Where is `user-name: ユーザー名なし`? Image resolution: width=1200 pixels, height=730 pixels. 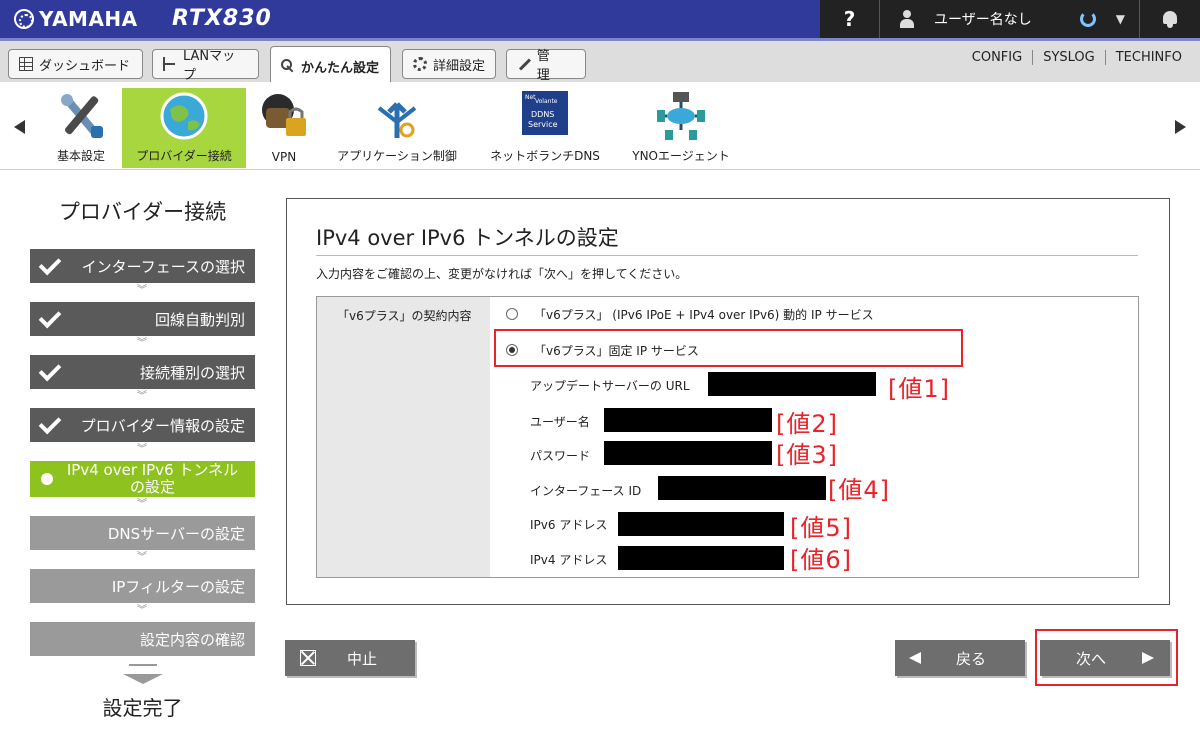
user-name: ユーザー名なし is located at coordinates (983, 20).